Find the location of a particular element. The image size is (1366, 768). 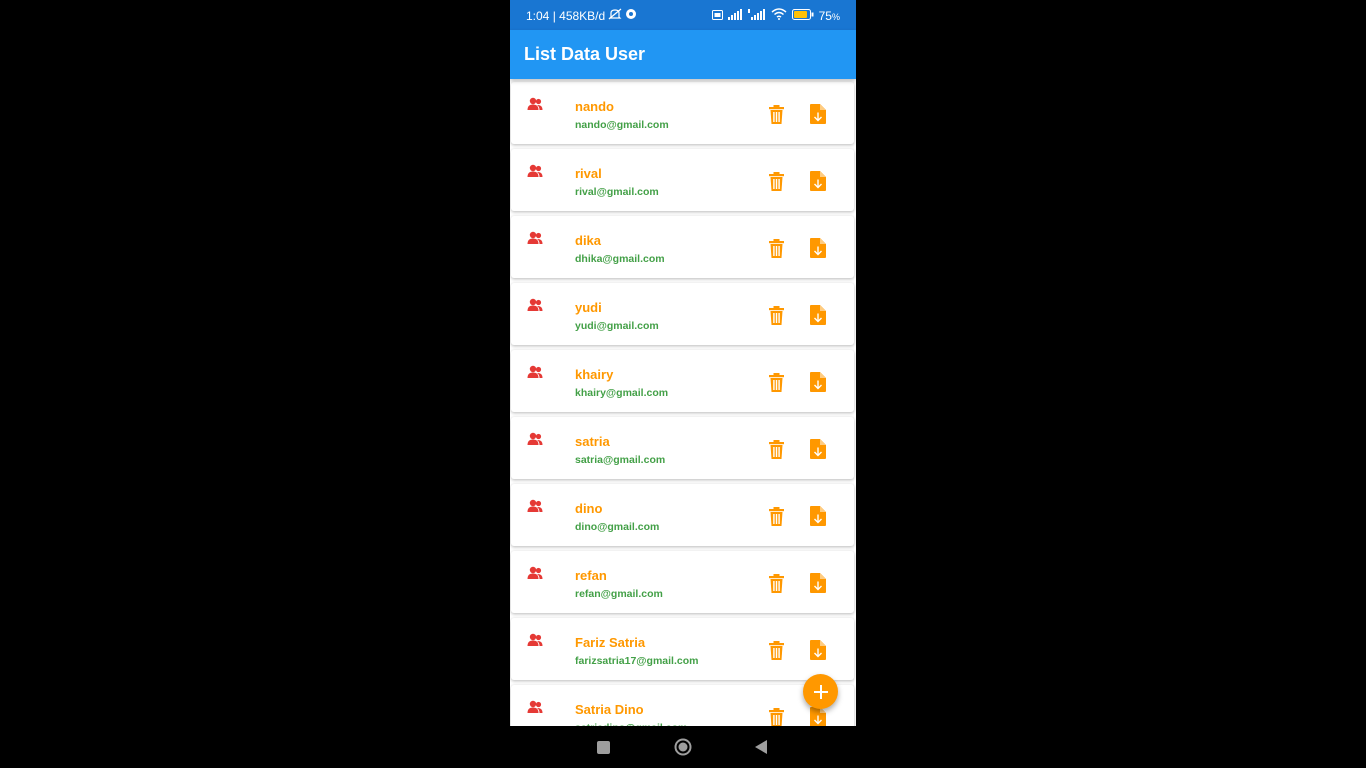

user-name: refan is located at coordinates (591, 575).